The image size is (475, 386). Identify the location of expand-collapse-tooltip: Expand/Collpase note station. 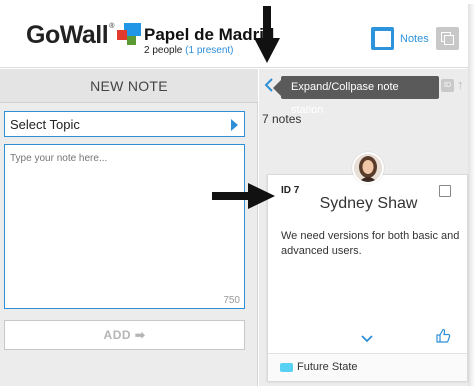
(356, 96).